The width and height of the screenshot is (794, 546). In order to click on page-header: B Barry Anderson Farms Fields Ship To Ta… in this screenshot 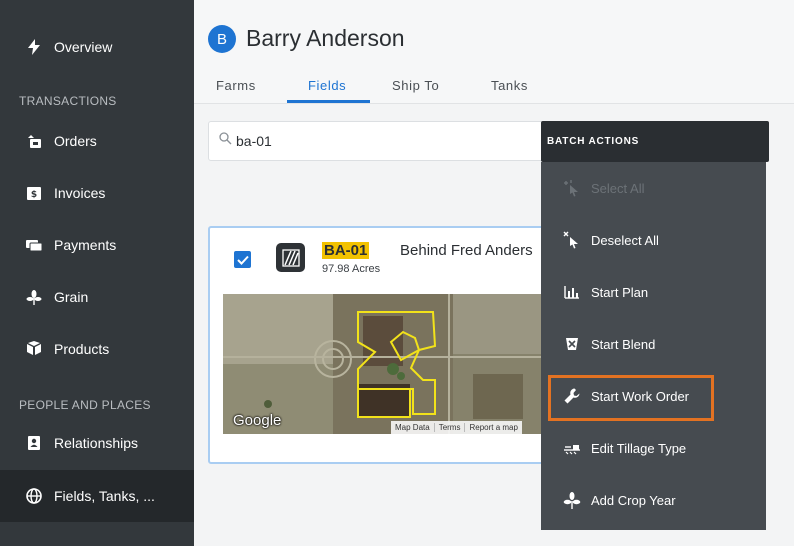, I will do `click(494, 52)`.